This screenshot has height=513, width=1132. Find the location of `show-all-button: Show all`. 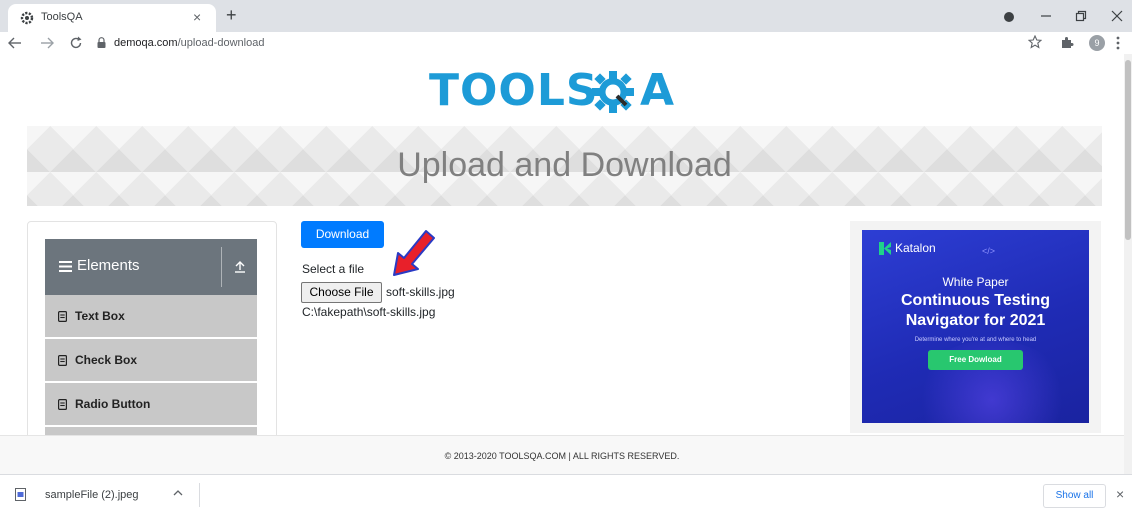

show-all-button: Show all is located at coordinates (1074, 496).